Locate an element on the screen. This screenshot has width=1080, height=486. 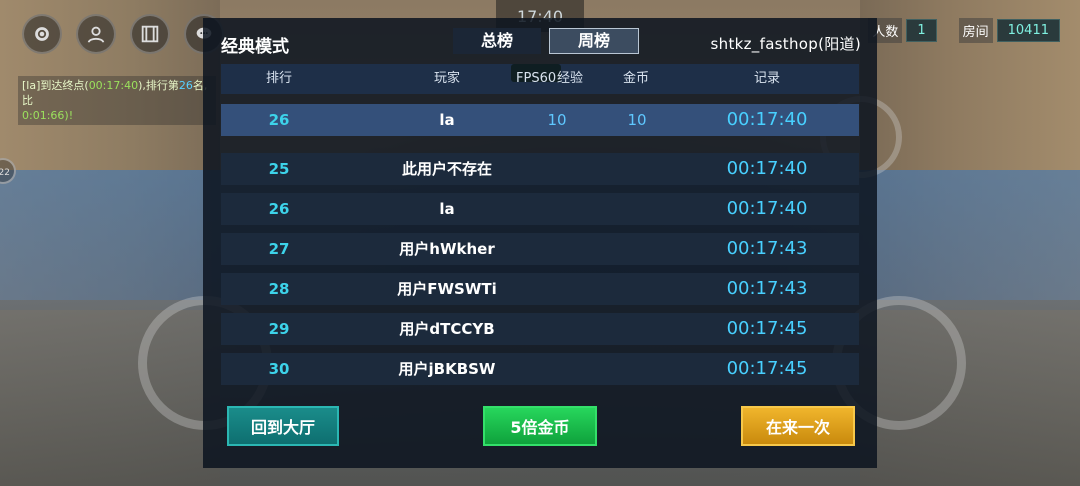
row-rank: 26 is located at coordinates (279, 209).